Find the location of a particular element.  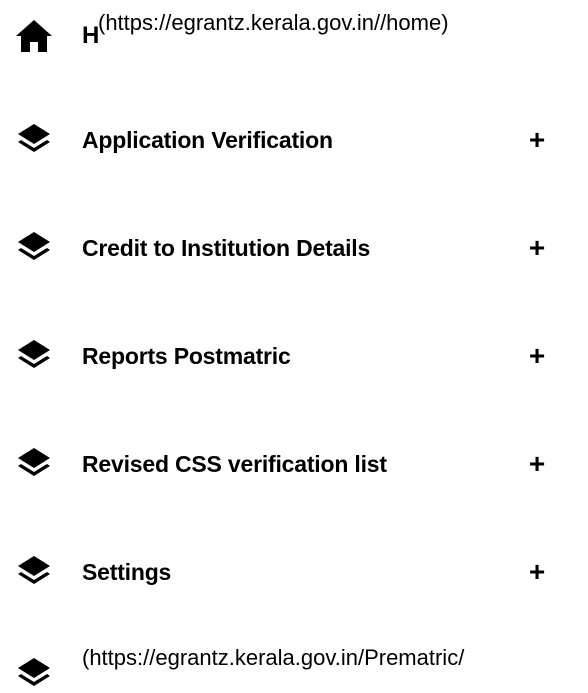

home-link-url: (https://egrantz.kerala.gov.in//home) is located at coordinates (273, 23).